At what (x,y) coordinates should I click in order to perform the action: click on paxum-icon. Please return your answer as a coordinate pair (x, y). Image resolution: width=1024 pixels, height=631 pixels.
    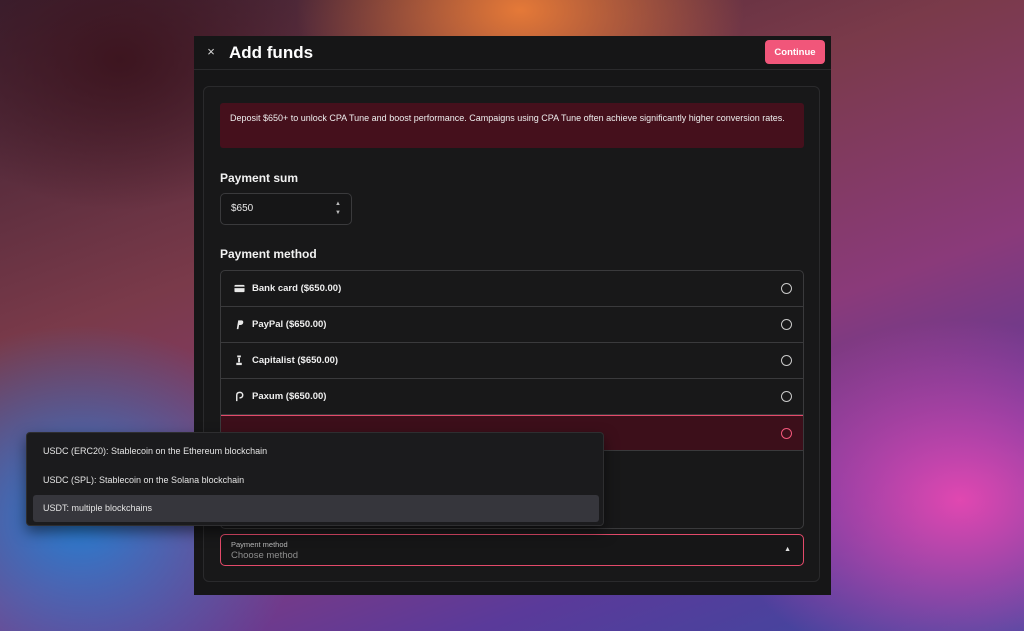
    Looking at the image, I should click on (240, 396).